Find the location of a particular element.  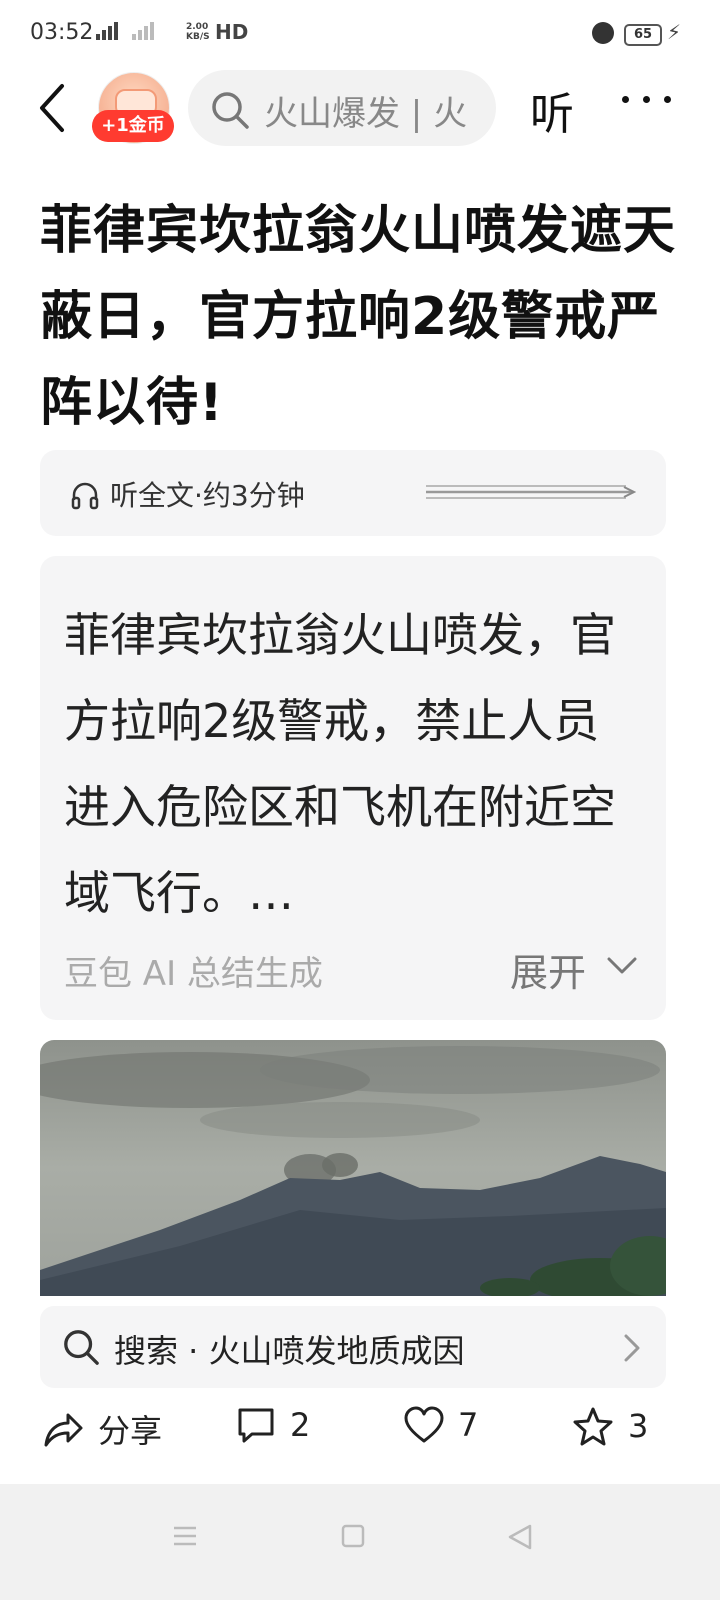

system-nav-bar is located at coordinates (360, 1542).